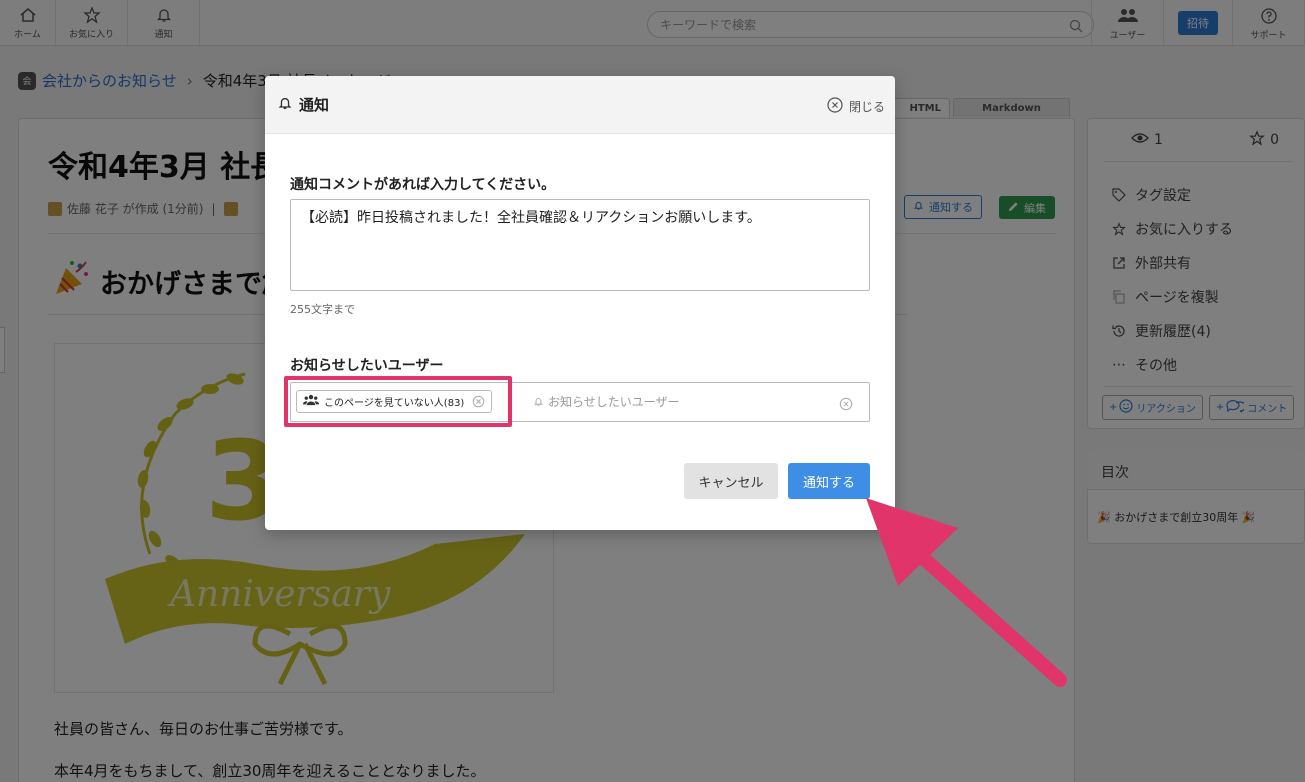  What do you see at coordinates (314, 105) in the screenshot?
I see `modal-title: 通知` at bounding box center [314, 105].